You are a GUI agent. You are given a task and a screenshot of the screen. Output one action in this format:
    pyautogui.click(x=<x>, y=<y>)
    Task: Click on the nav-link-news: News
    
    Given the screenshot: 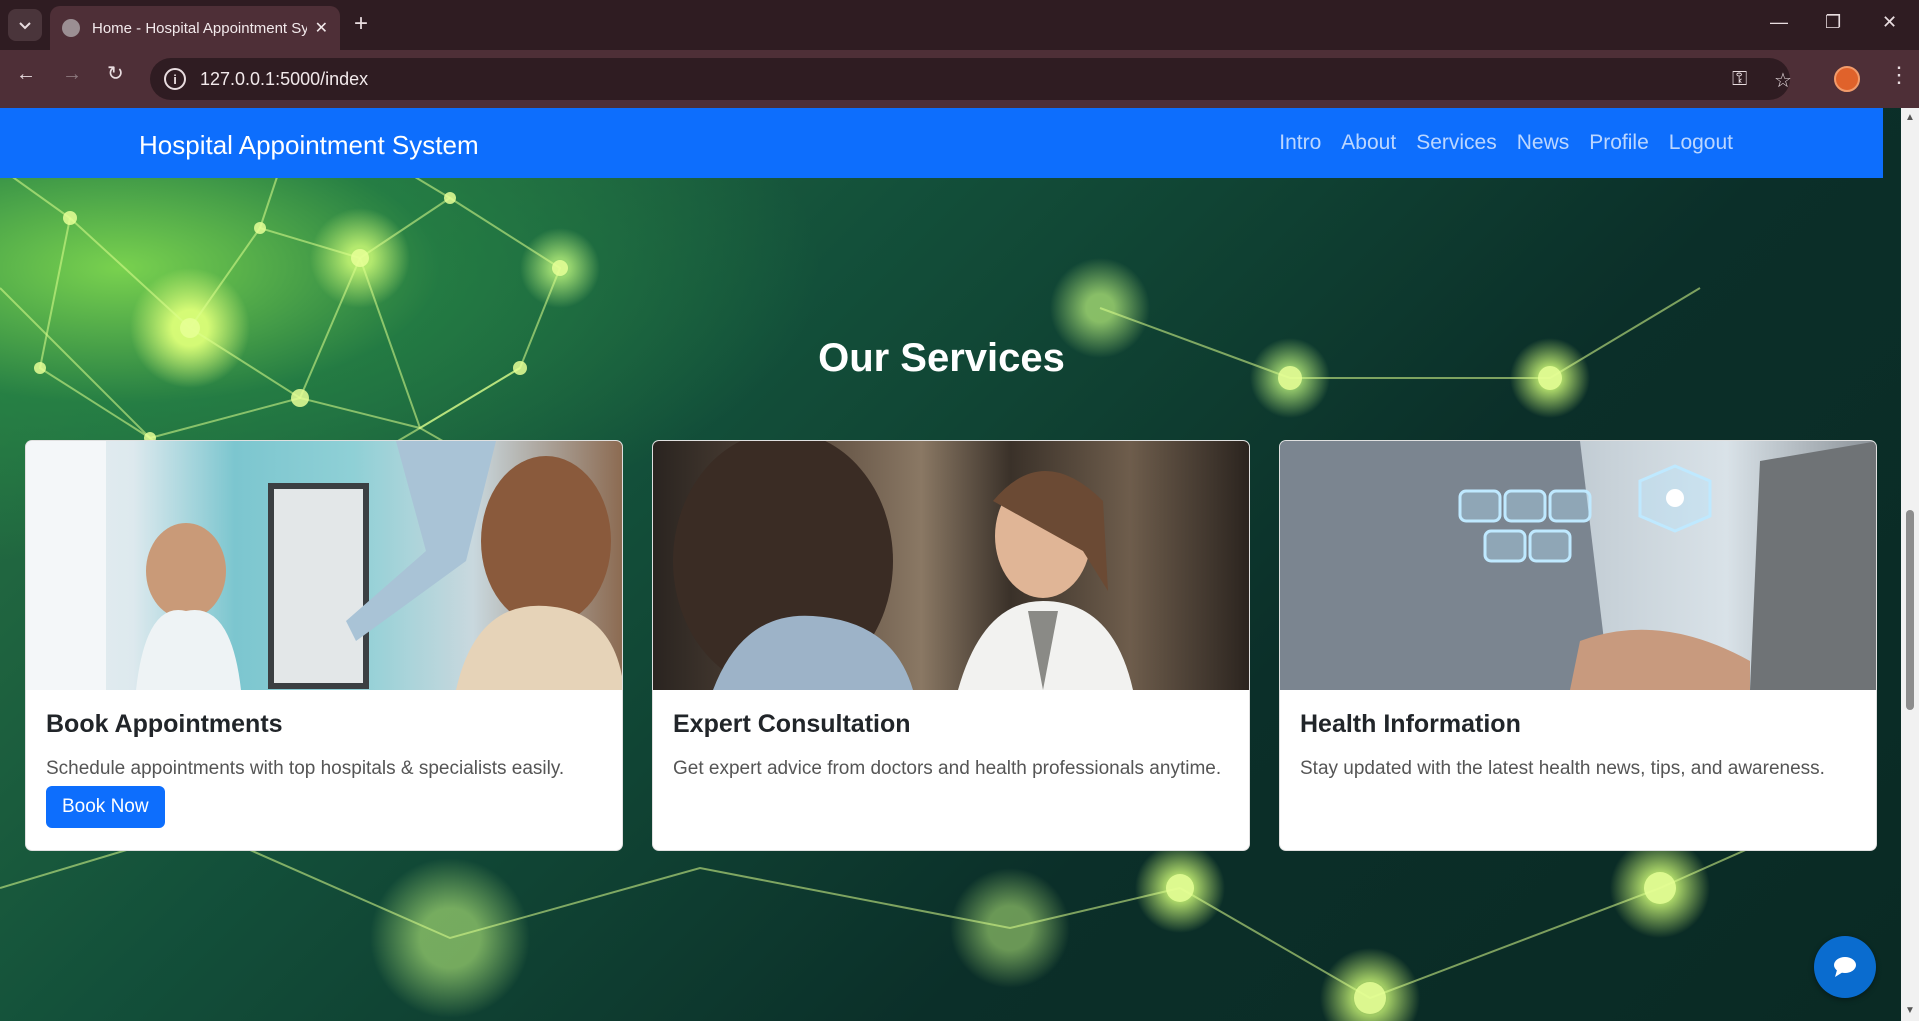 What is the action you would take?
    pyautogui.click(x=1543, y=143)
    